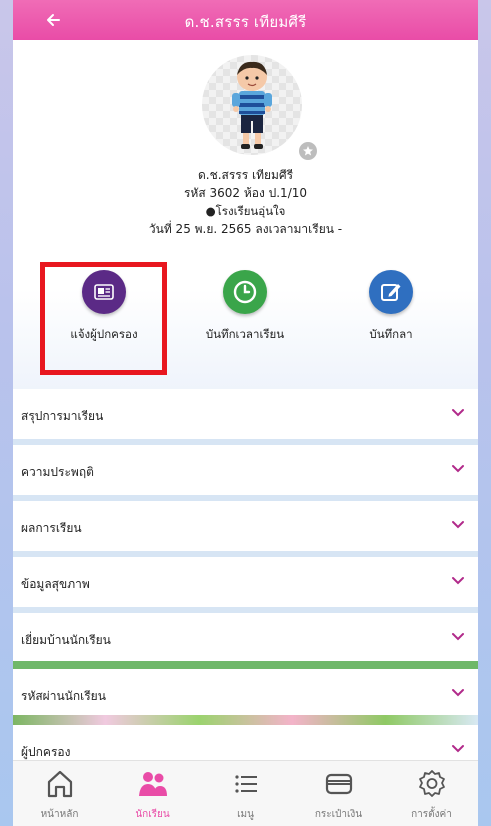 The width and height of the screenshot is (491, 826). I want to click on record-attendance-label: บันทึกเวลาเรียน, so click(245, 334).